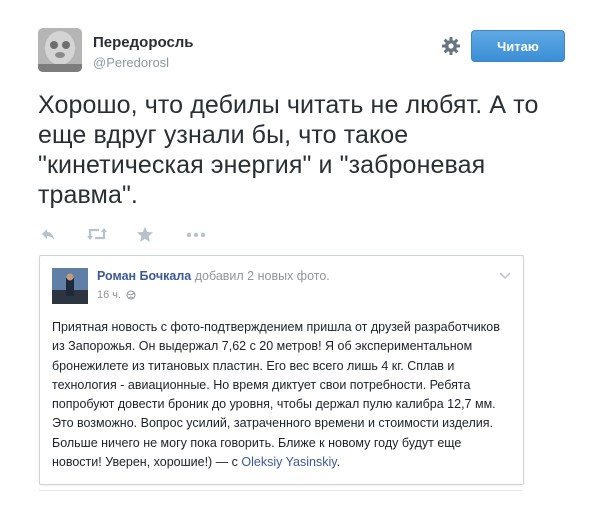 This screenshot has height=507, width=604. I want to click on divider, so click(280, 490).